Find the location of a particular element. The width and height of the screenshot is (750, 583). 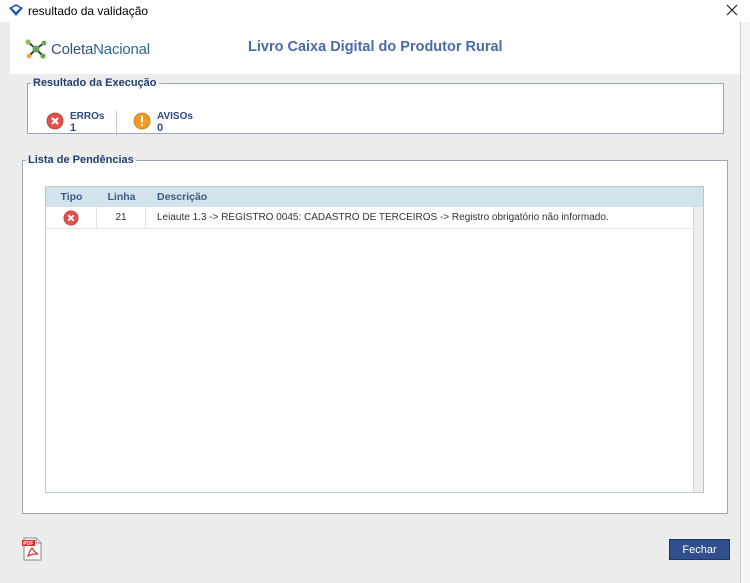

table-scrollbar is located at coordinates (698, 349).